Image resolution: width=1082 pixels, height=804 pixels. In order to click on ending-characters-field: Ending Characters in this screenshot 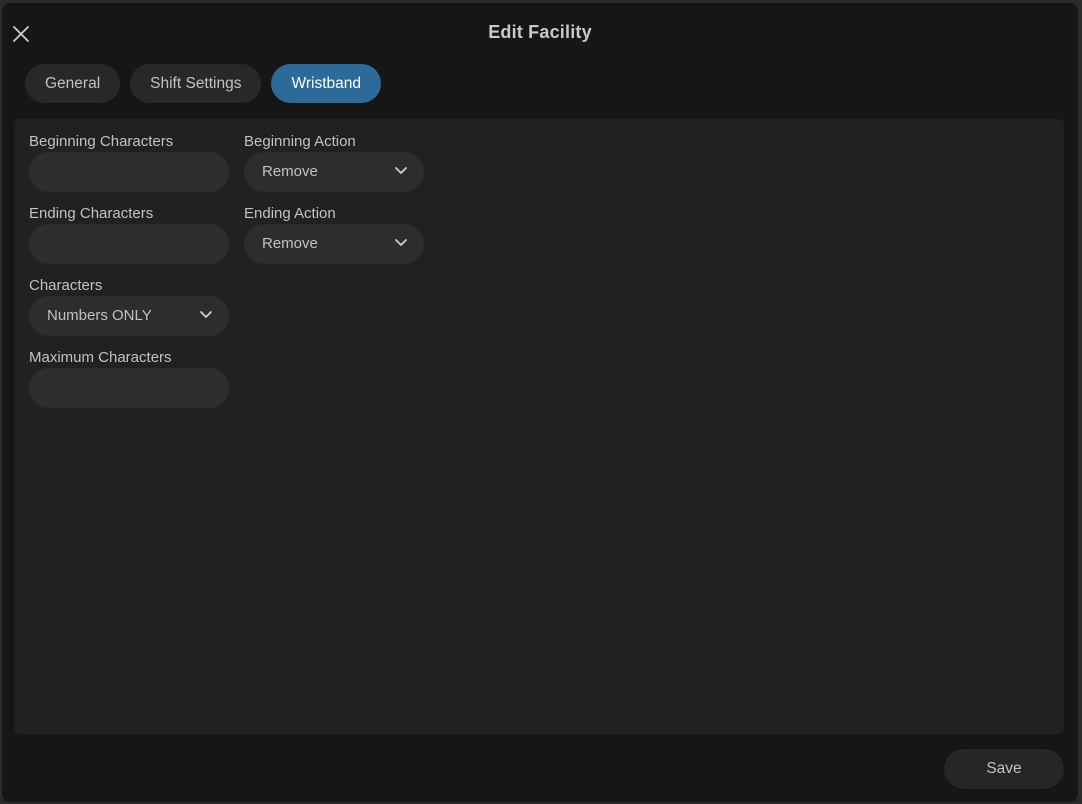, I will do `click(129, 234)`.